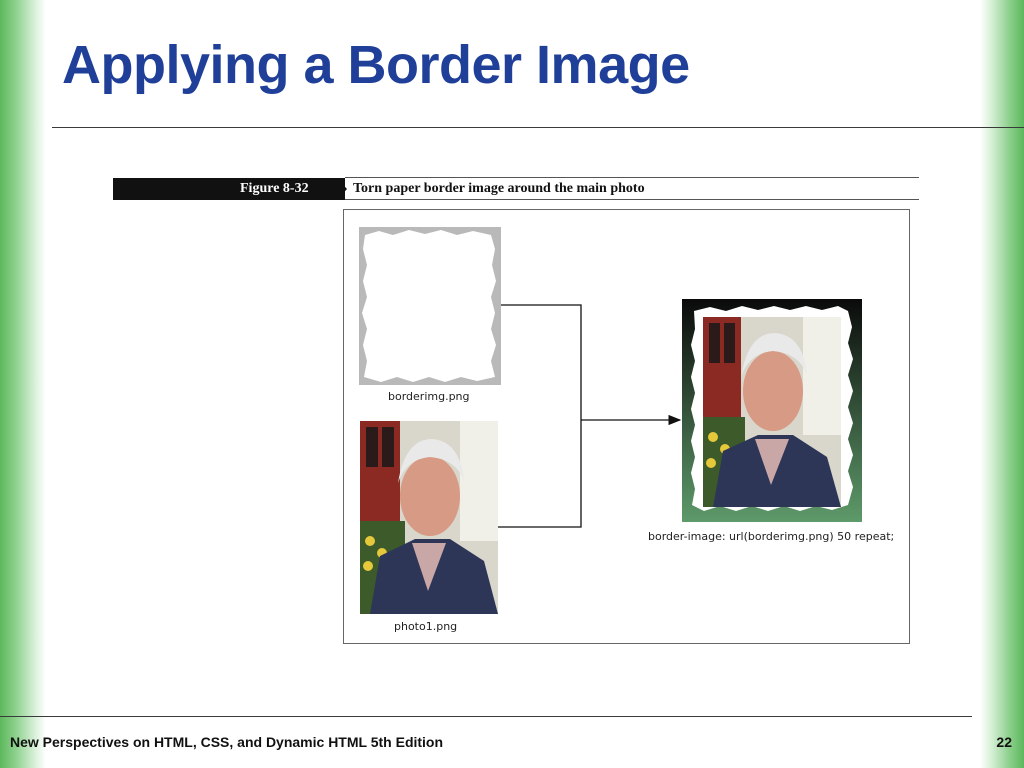 This screenshot has width=1024, height=768. What do you see at coordinates (541, 362) in the screenshot?
I see `connector-from-border` at bounding box center [541, 362].